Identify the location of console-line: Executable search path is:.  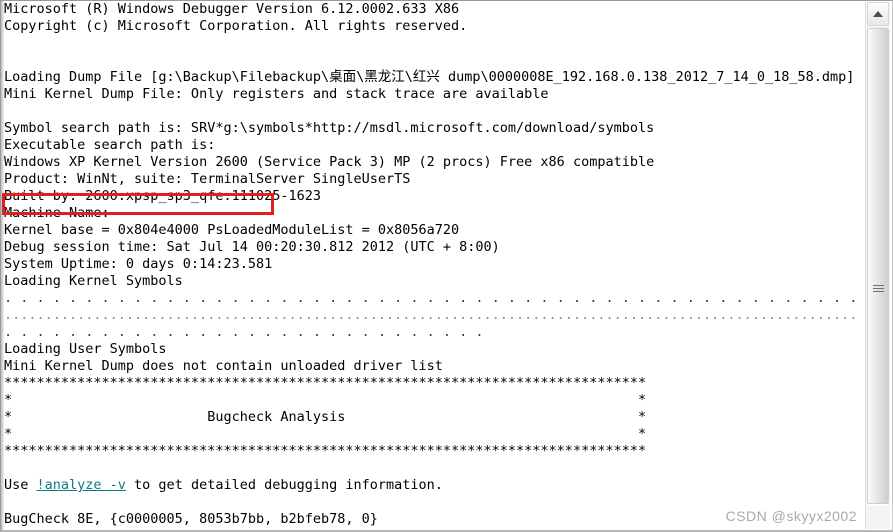
(110, 145).